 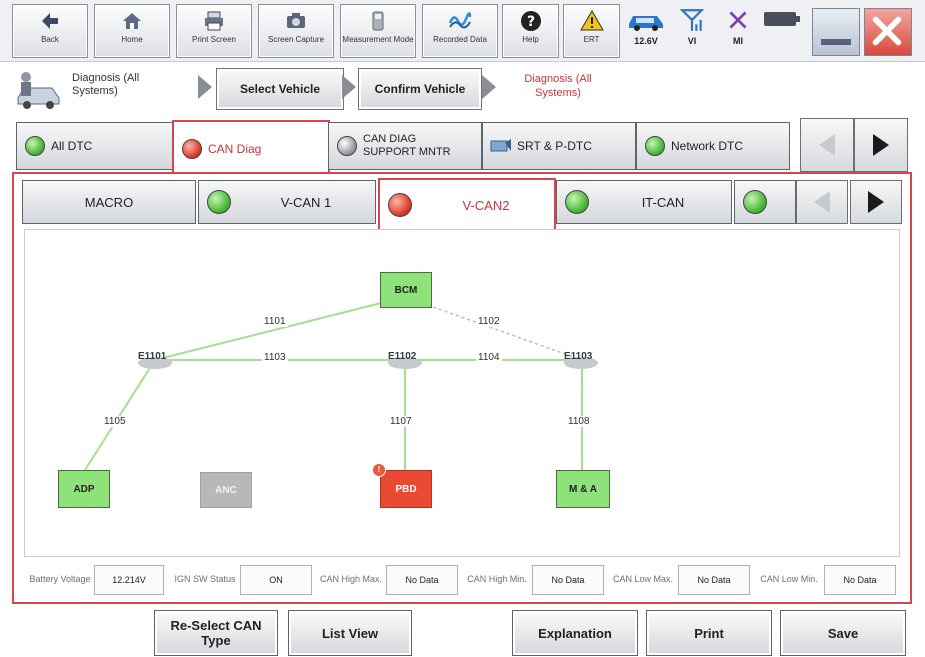 I want to click on can-low-min-value: No Data, so click(x=860, y=580).